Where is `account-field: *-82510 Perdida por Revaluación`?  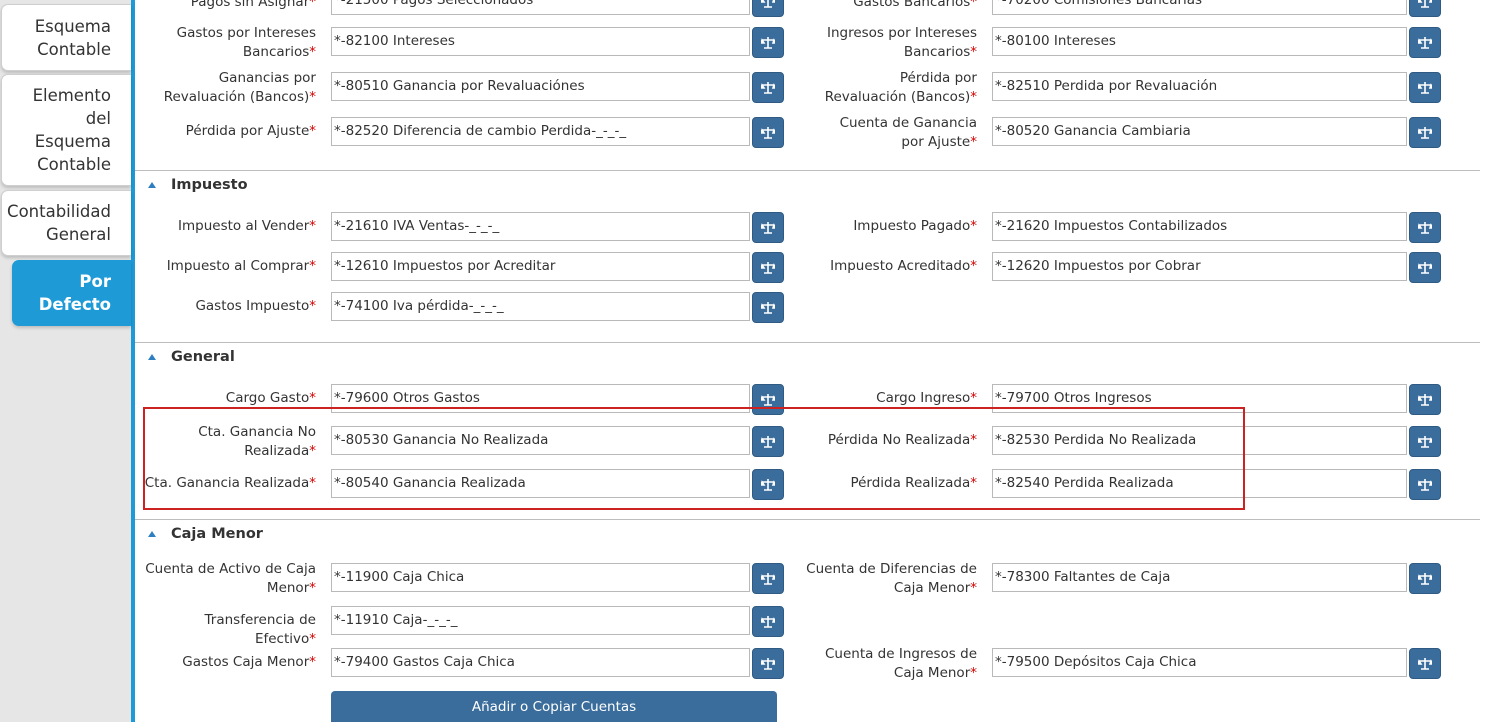 account-field: *-82510 Perdida por Revaluación is located at coordinates (1199, 86).